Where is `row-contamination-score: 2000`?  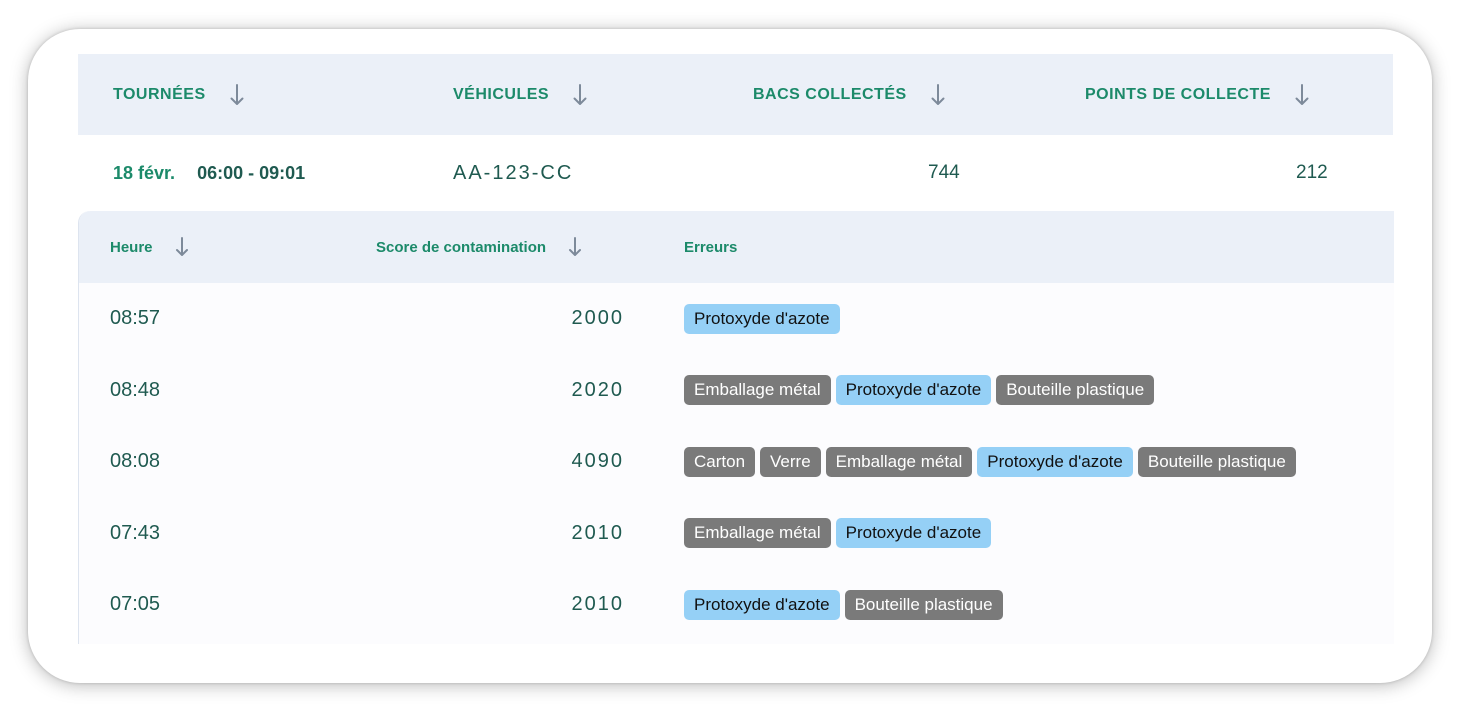
row-contamination-score: 2000 is located at coordinates (597, 318).